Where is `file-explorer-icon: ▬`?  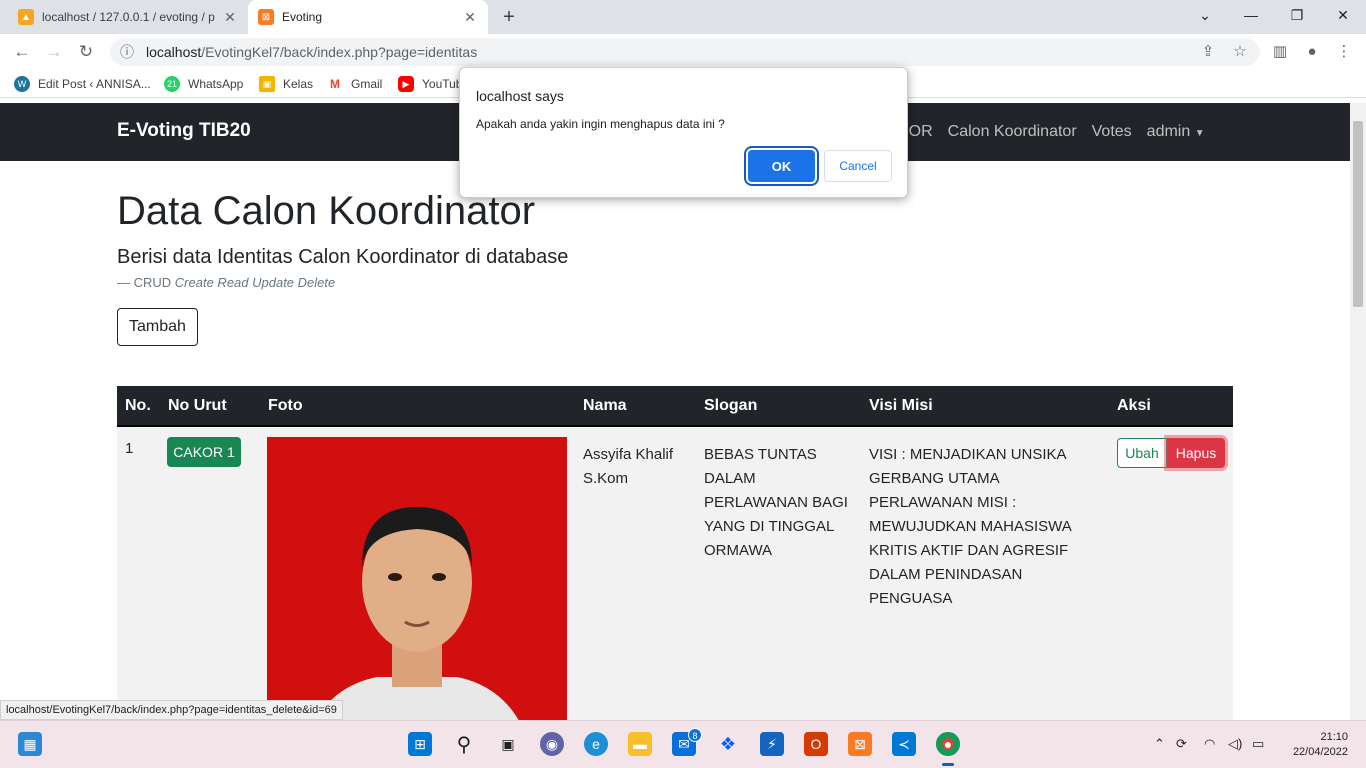 file-explorer-icon: ▬ is located at coordinates (640, 744).